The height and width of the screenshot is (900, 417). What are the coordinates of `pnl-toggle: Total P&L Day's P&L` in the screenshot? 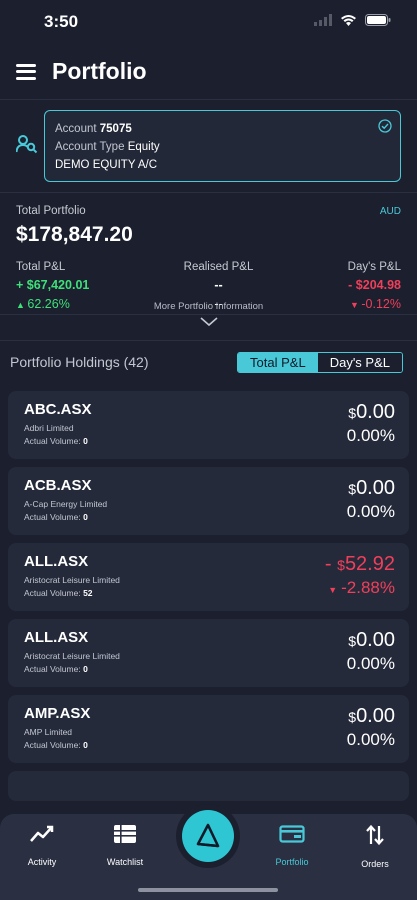 It's located at (320, 362).